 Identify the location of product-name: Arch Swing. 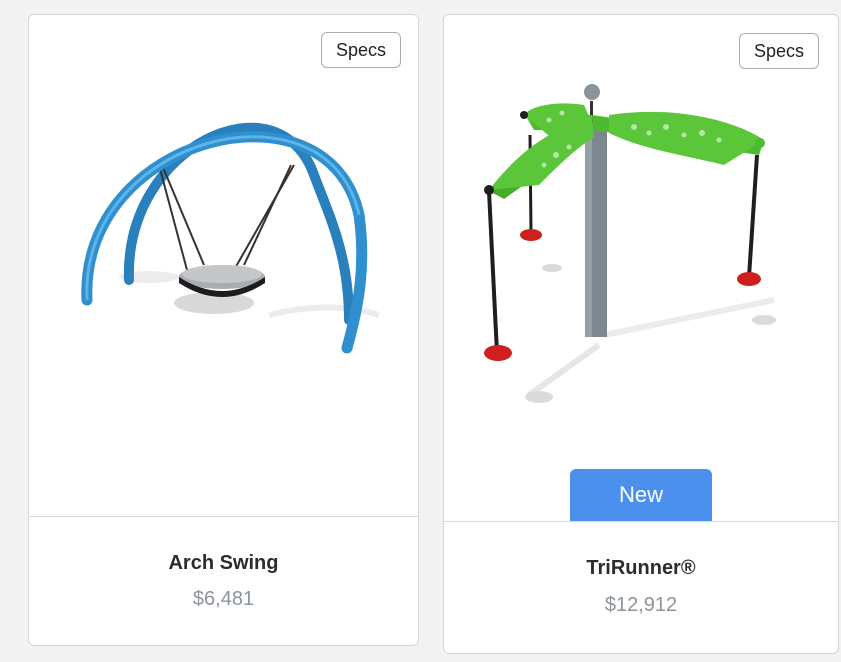
(223, 563).